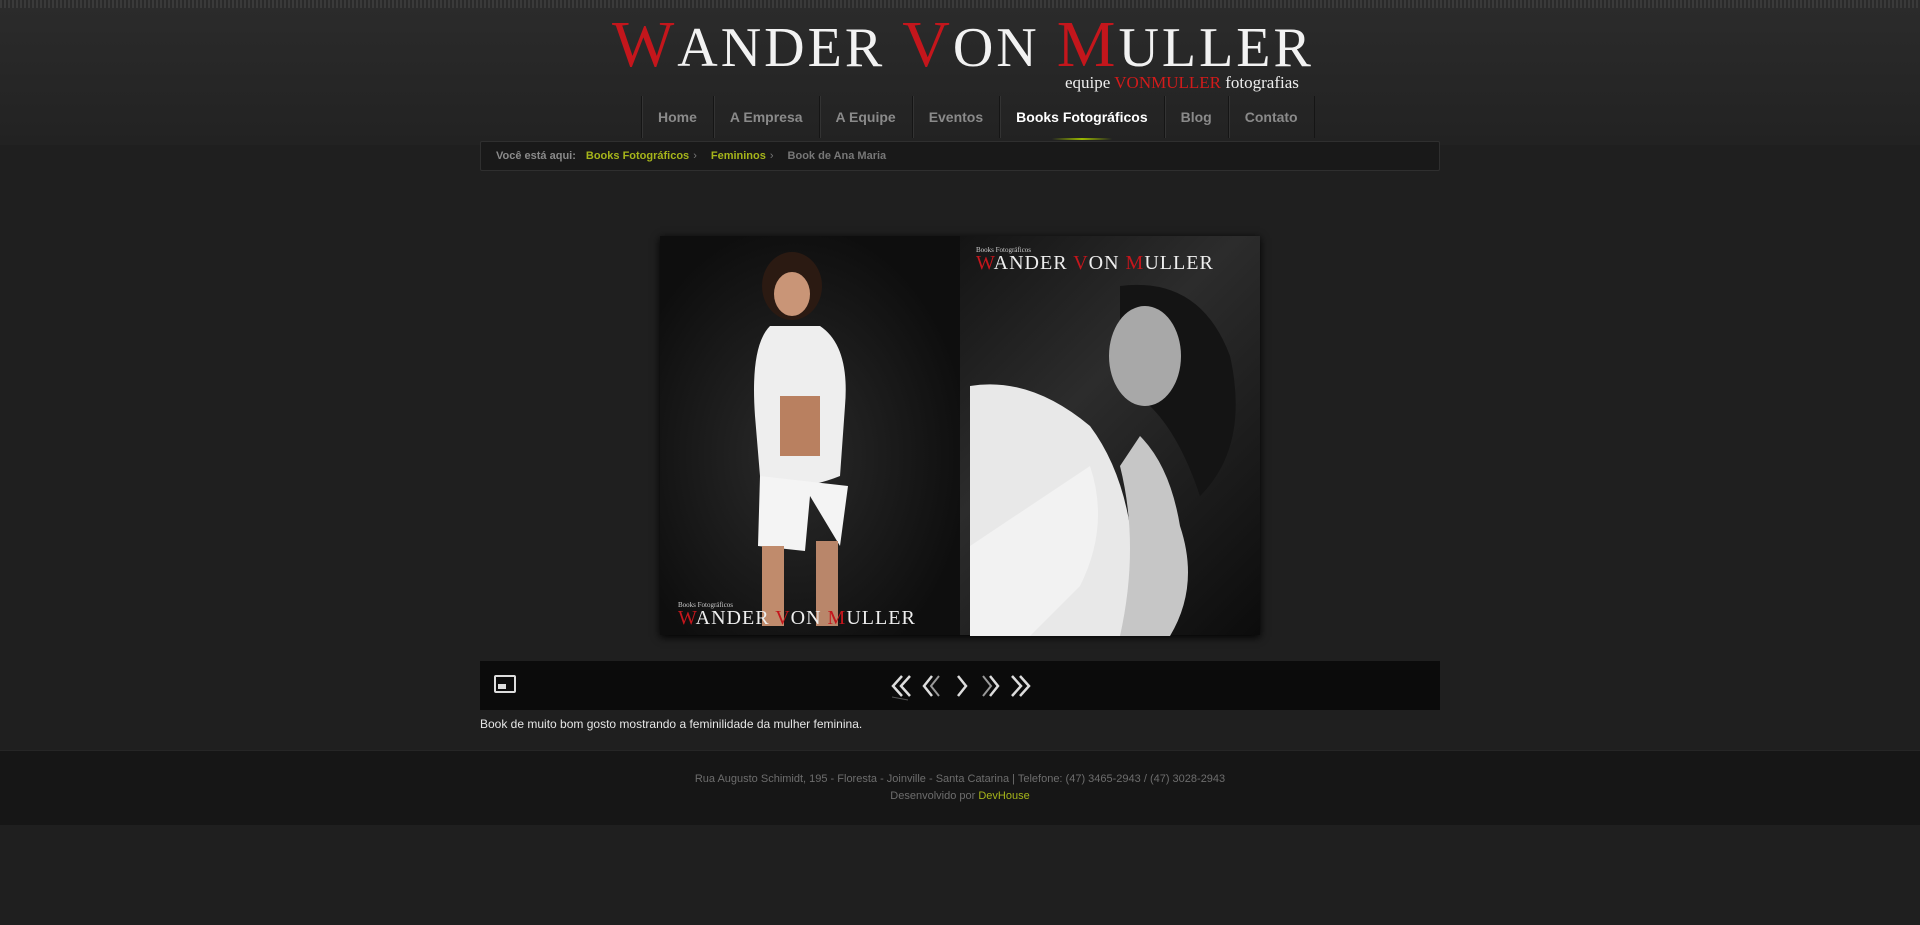 This screenshot has width=1920, height=925. What do you see at coordinates (1004, 48) in the screenshot?
I see `logo-text: ON` at bounding box center [1004, 48].